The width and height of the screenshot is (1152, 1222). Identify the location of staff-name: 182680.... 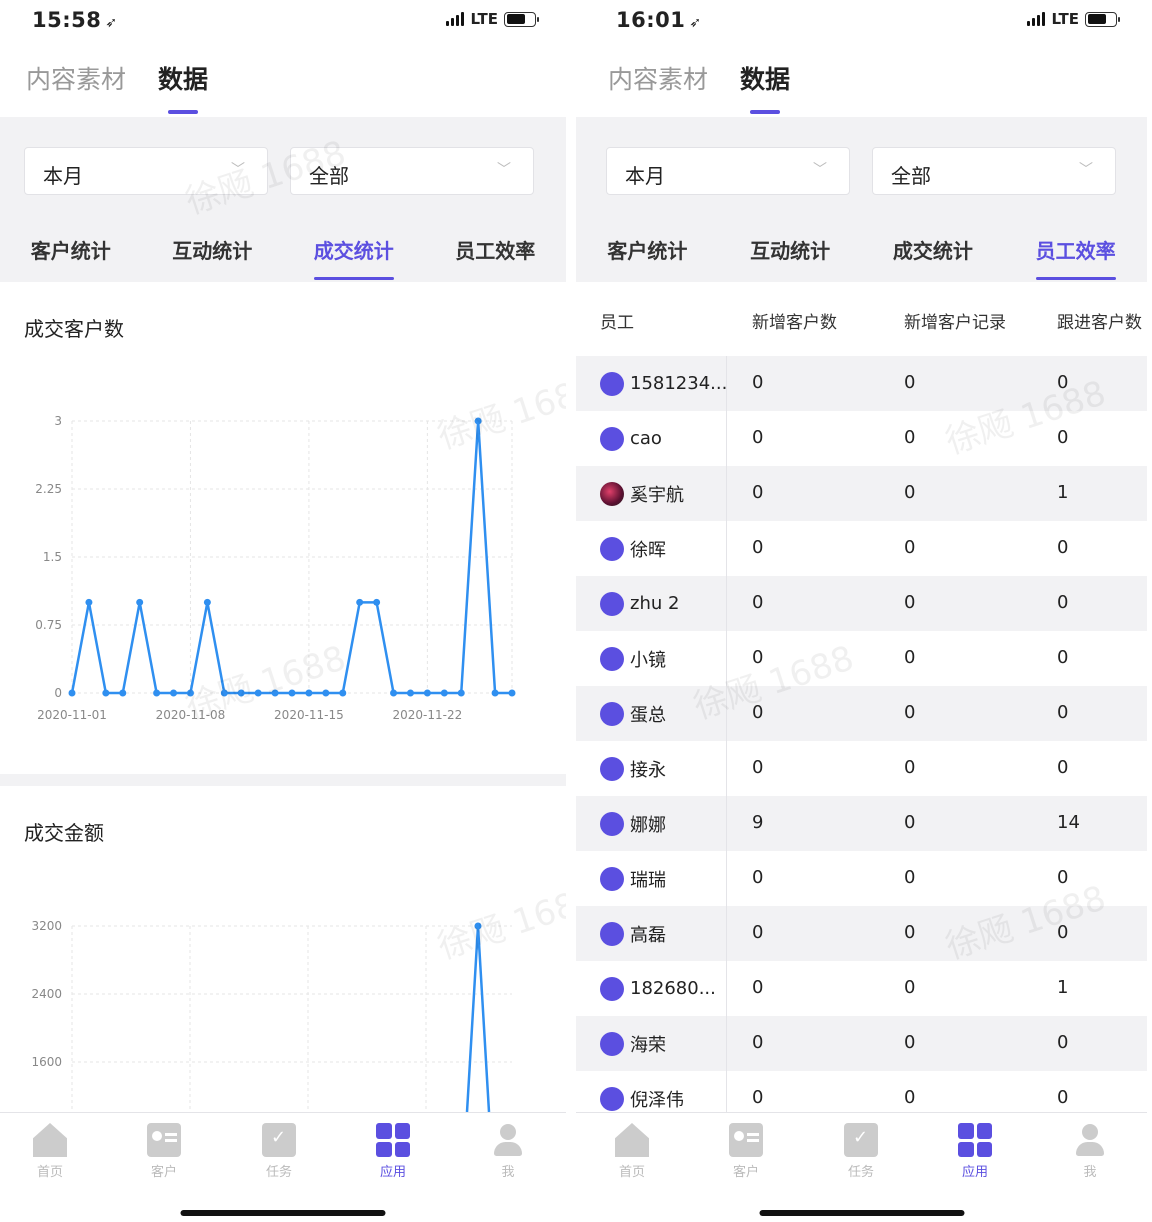
(673, 988).